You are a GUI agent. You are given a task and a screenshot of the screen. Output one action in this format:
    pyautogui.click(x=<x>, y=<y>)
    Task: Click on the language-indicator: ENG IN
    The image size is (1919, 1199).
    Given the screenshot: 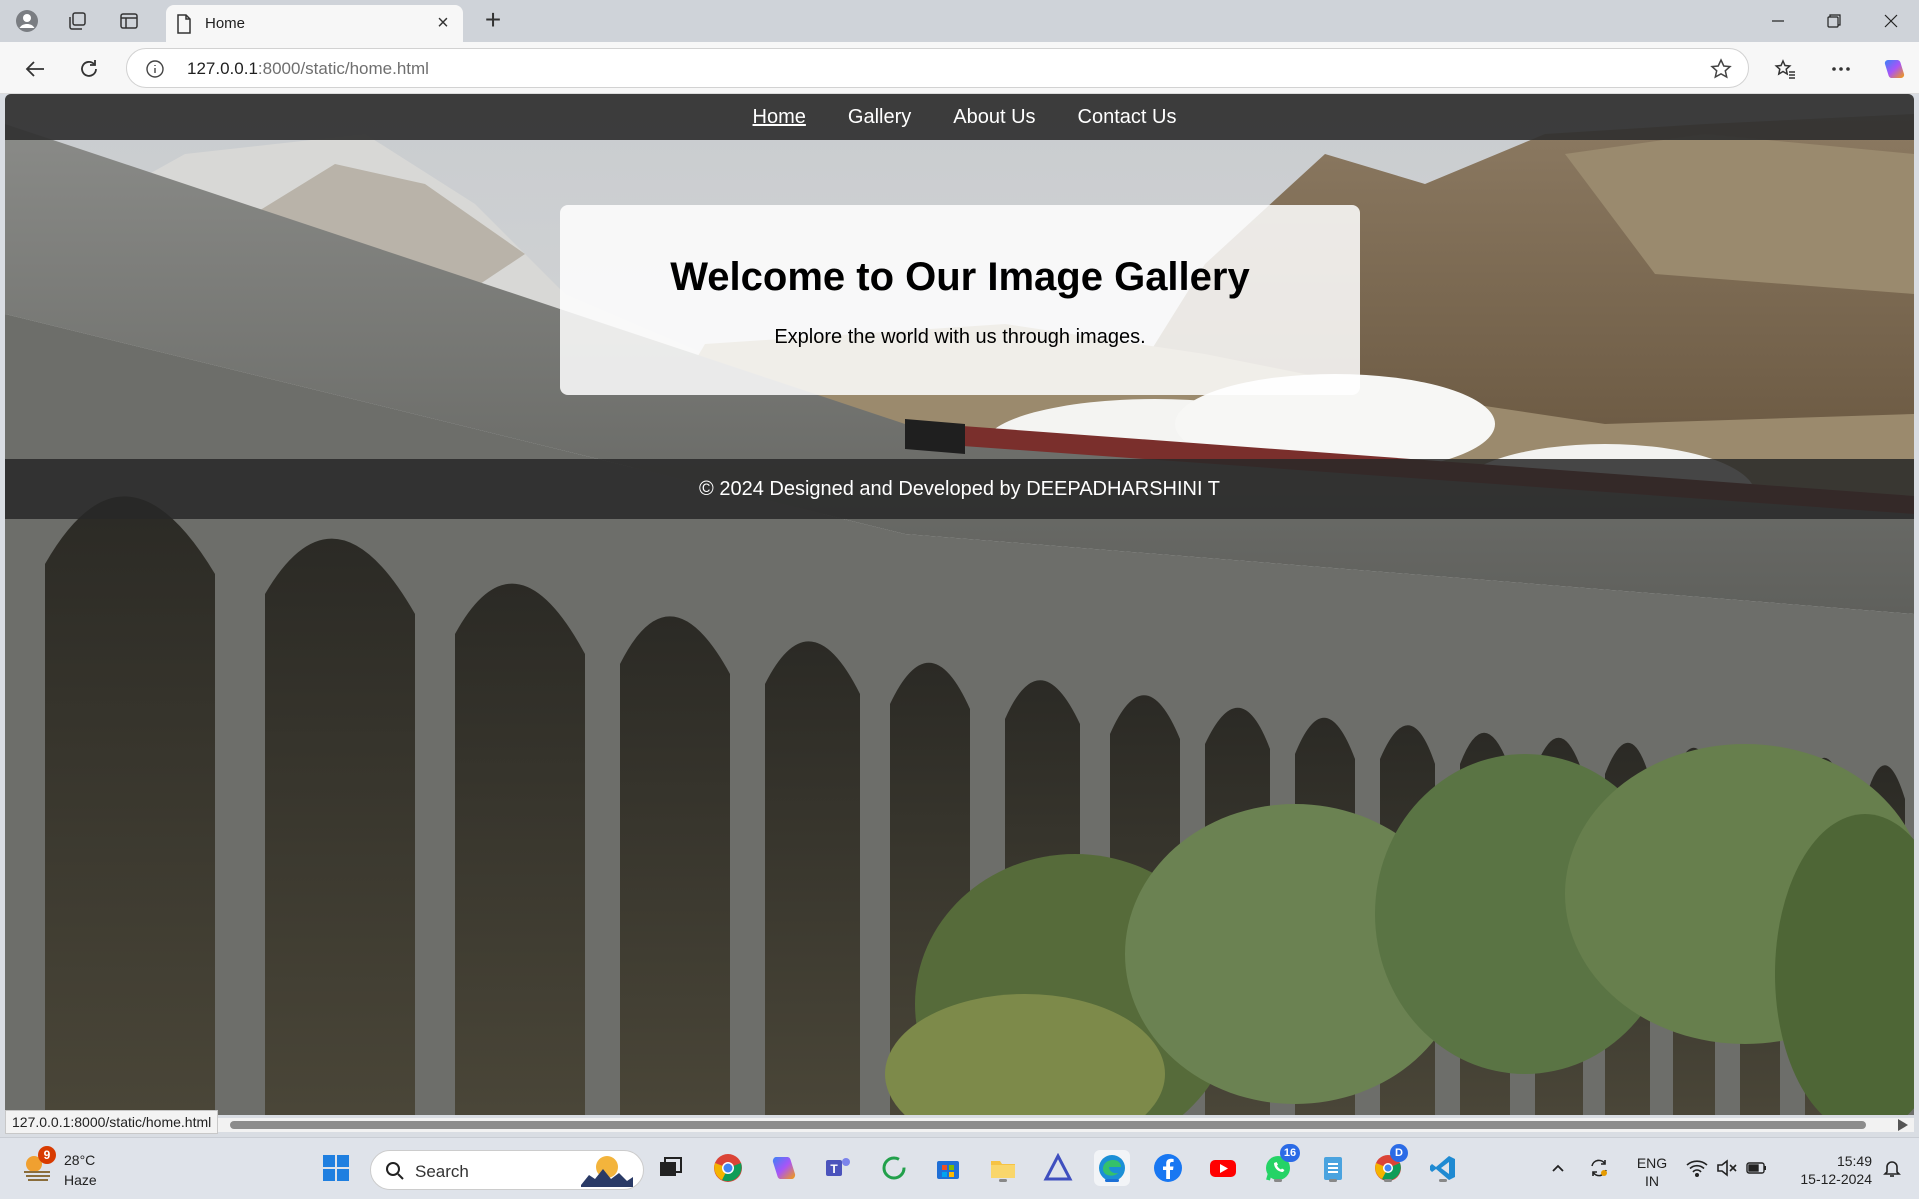 What is the action you would take?
    pyautogui.click(x=1652, y=1172)
    